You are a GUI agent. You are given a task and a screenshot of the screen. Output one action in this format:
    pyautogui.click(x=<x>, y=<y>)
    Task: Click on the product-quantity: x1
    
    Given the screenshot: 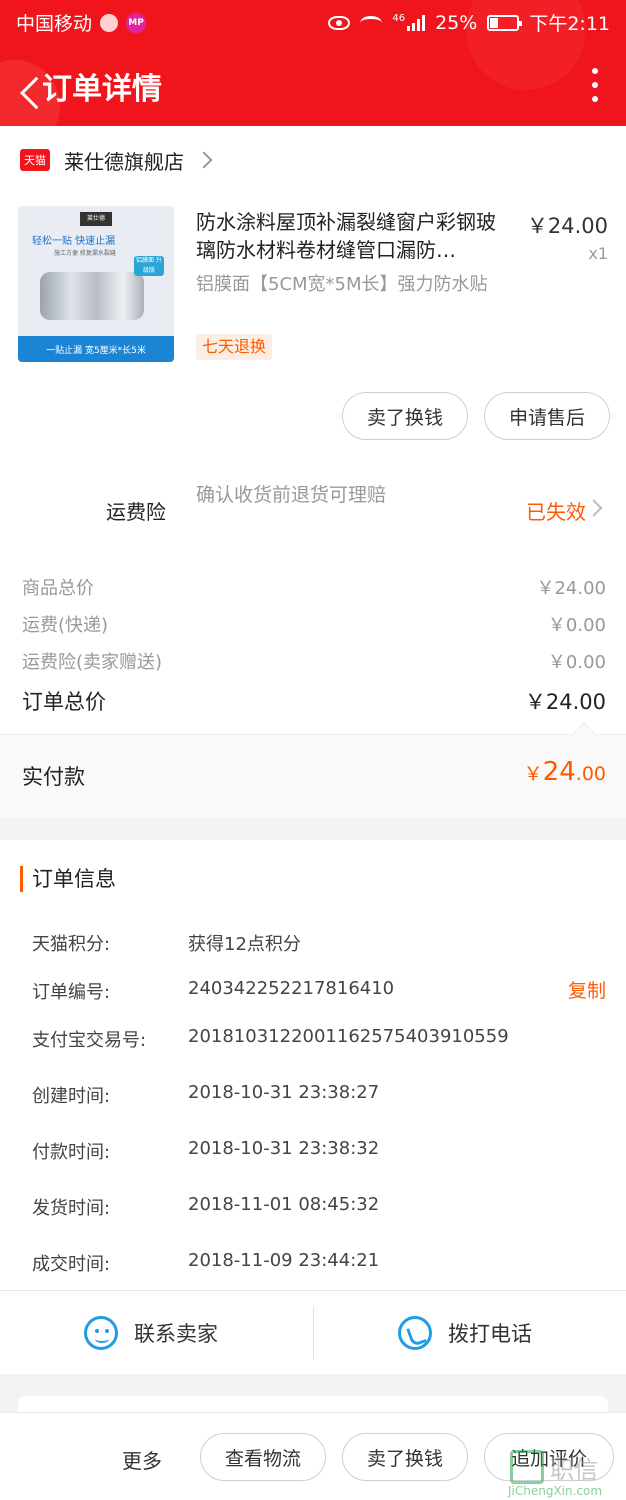 What is the action you would take?
    pyautogui.click(x=598, y=253)
    